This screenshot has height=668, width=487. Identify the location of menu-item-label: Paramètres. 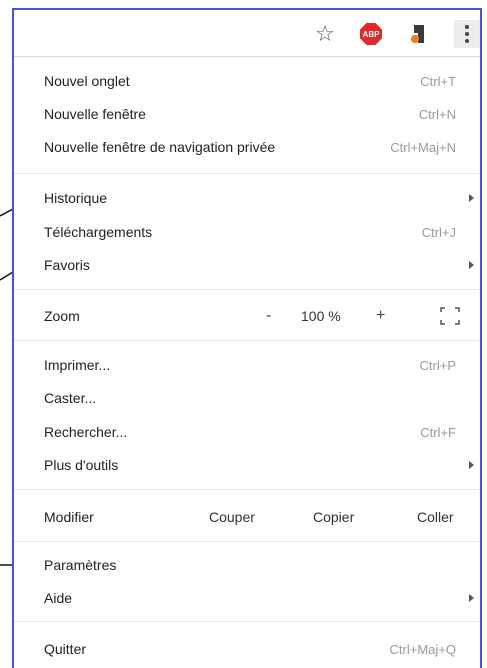
(80, 565).